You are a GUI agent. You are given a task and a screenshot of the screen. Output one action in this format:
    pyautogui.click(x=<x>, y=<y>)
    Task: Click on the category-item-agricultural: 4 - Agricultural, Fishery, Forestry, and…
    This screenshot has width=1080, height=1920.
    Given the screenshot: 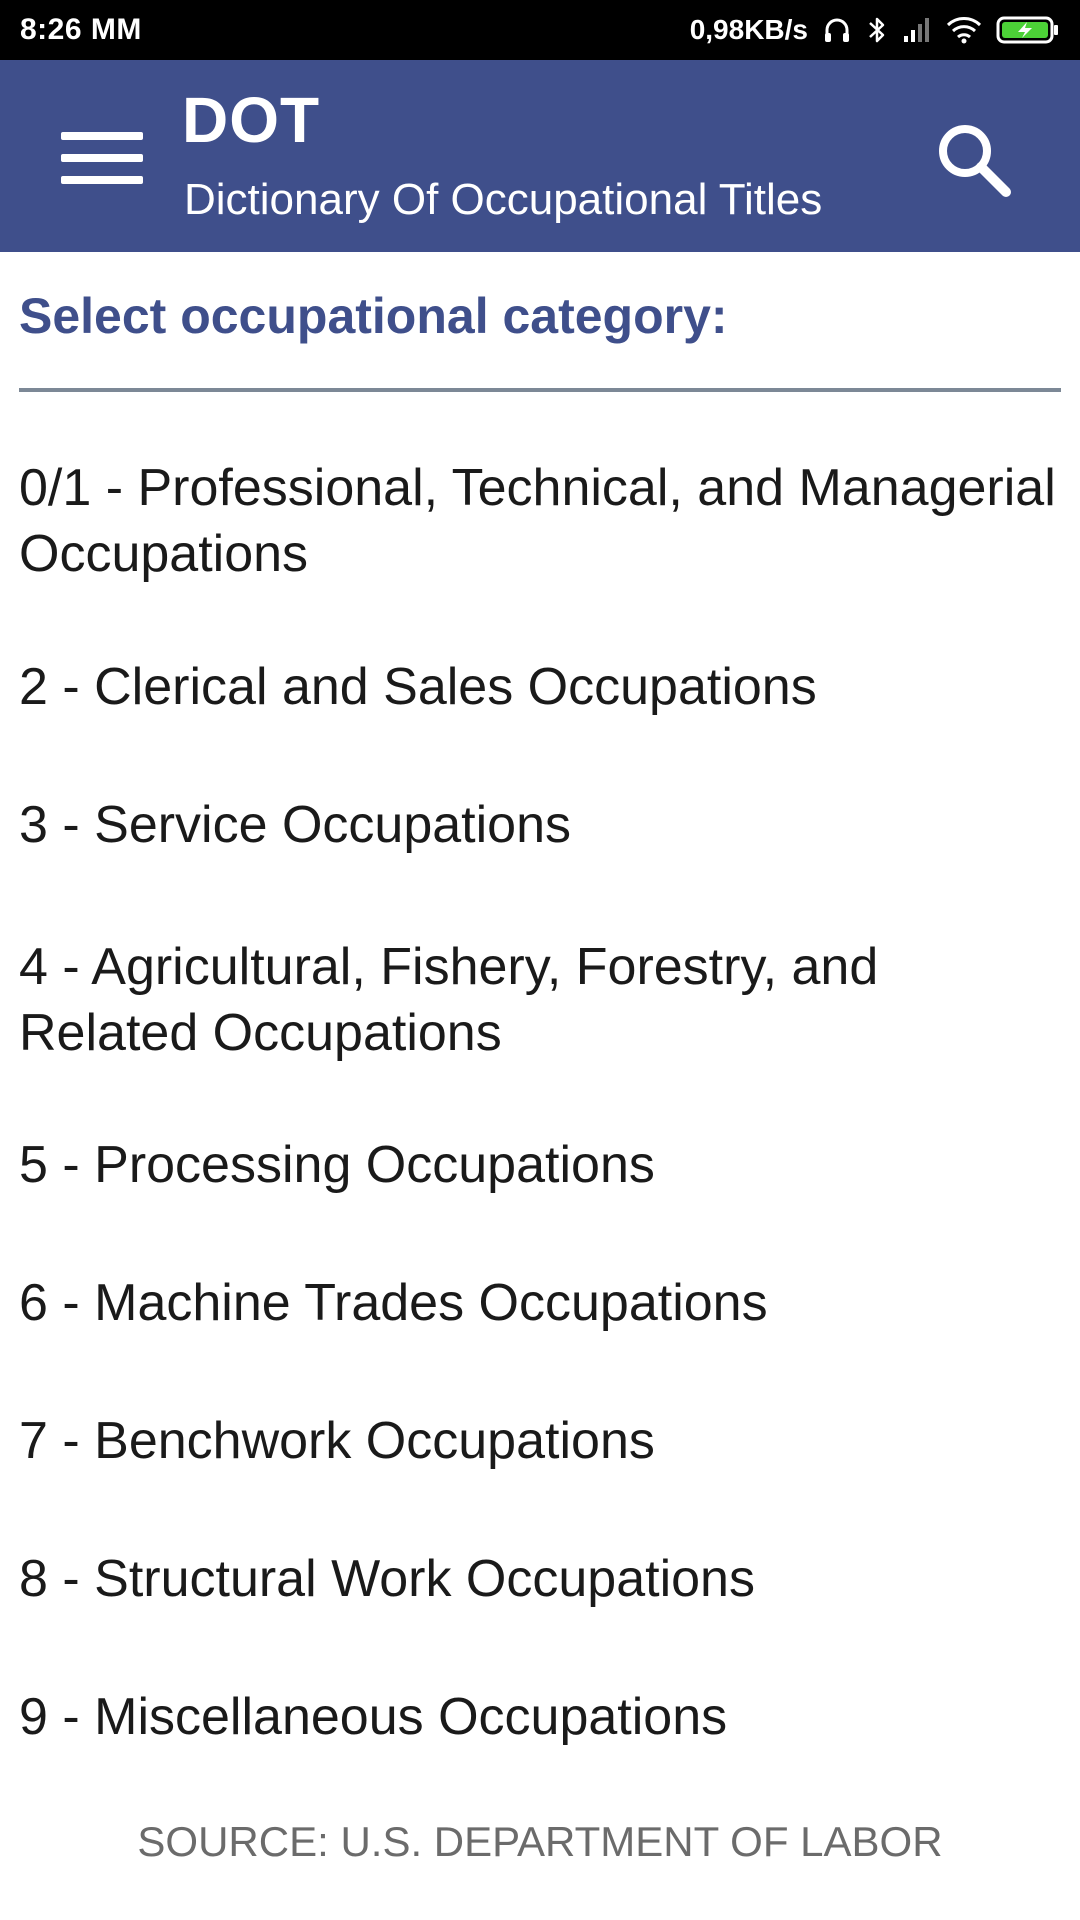 What is the action you would take?
    pyautogui.click(x=539, y=1000)
    